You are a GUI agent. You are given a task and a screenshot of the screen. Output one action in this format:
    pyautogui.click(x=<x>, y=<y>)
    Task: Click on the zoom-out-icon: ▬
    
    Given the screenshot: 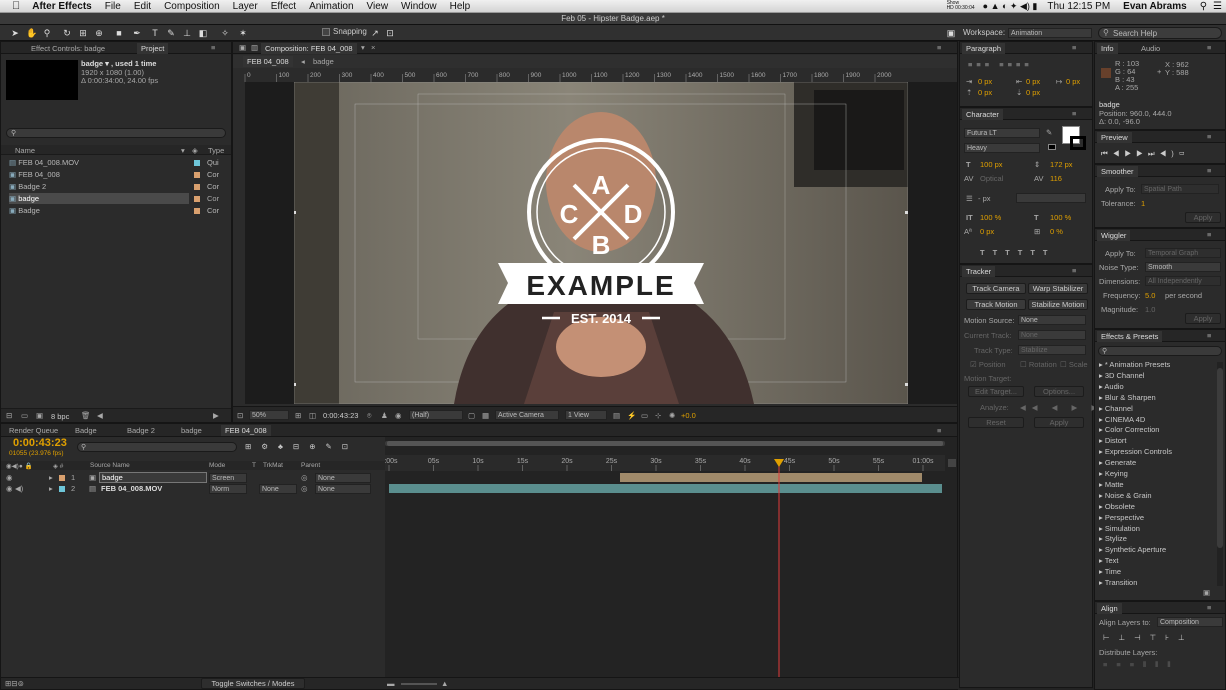 What is the action you would take?
    pyautogui.click(x=391, y=683)
    